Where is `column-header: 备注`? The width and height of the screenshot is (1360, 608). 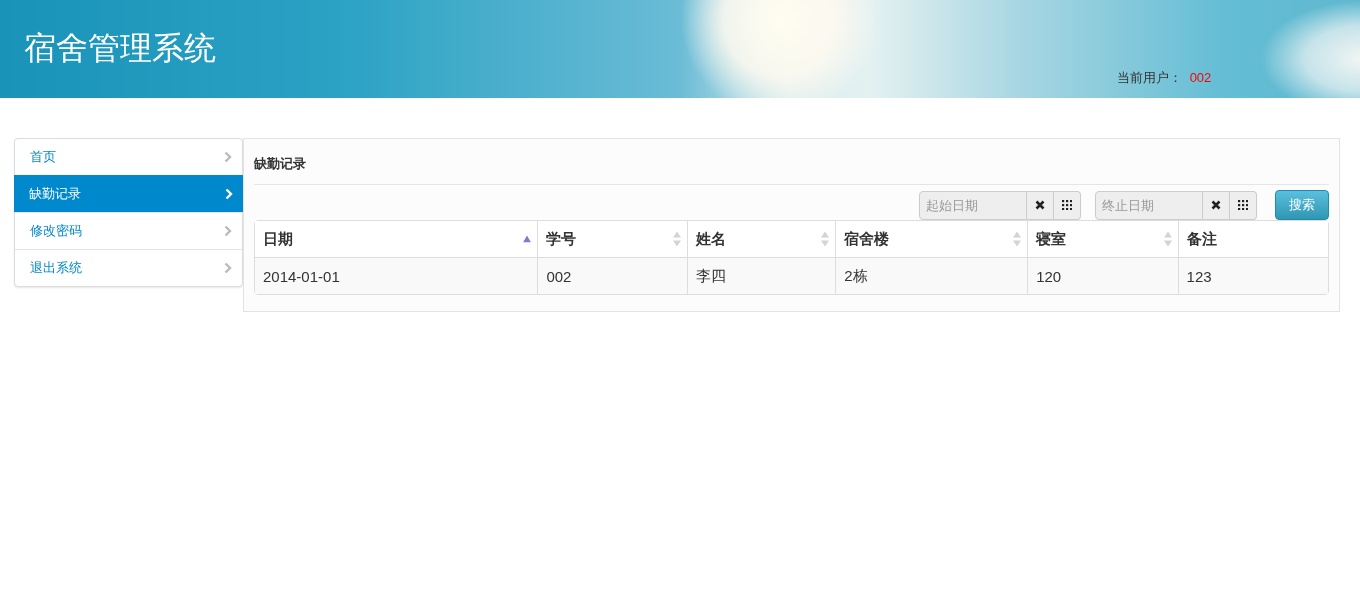 column-header: 备注 is located at coordinates (1252, 239).